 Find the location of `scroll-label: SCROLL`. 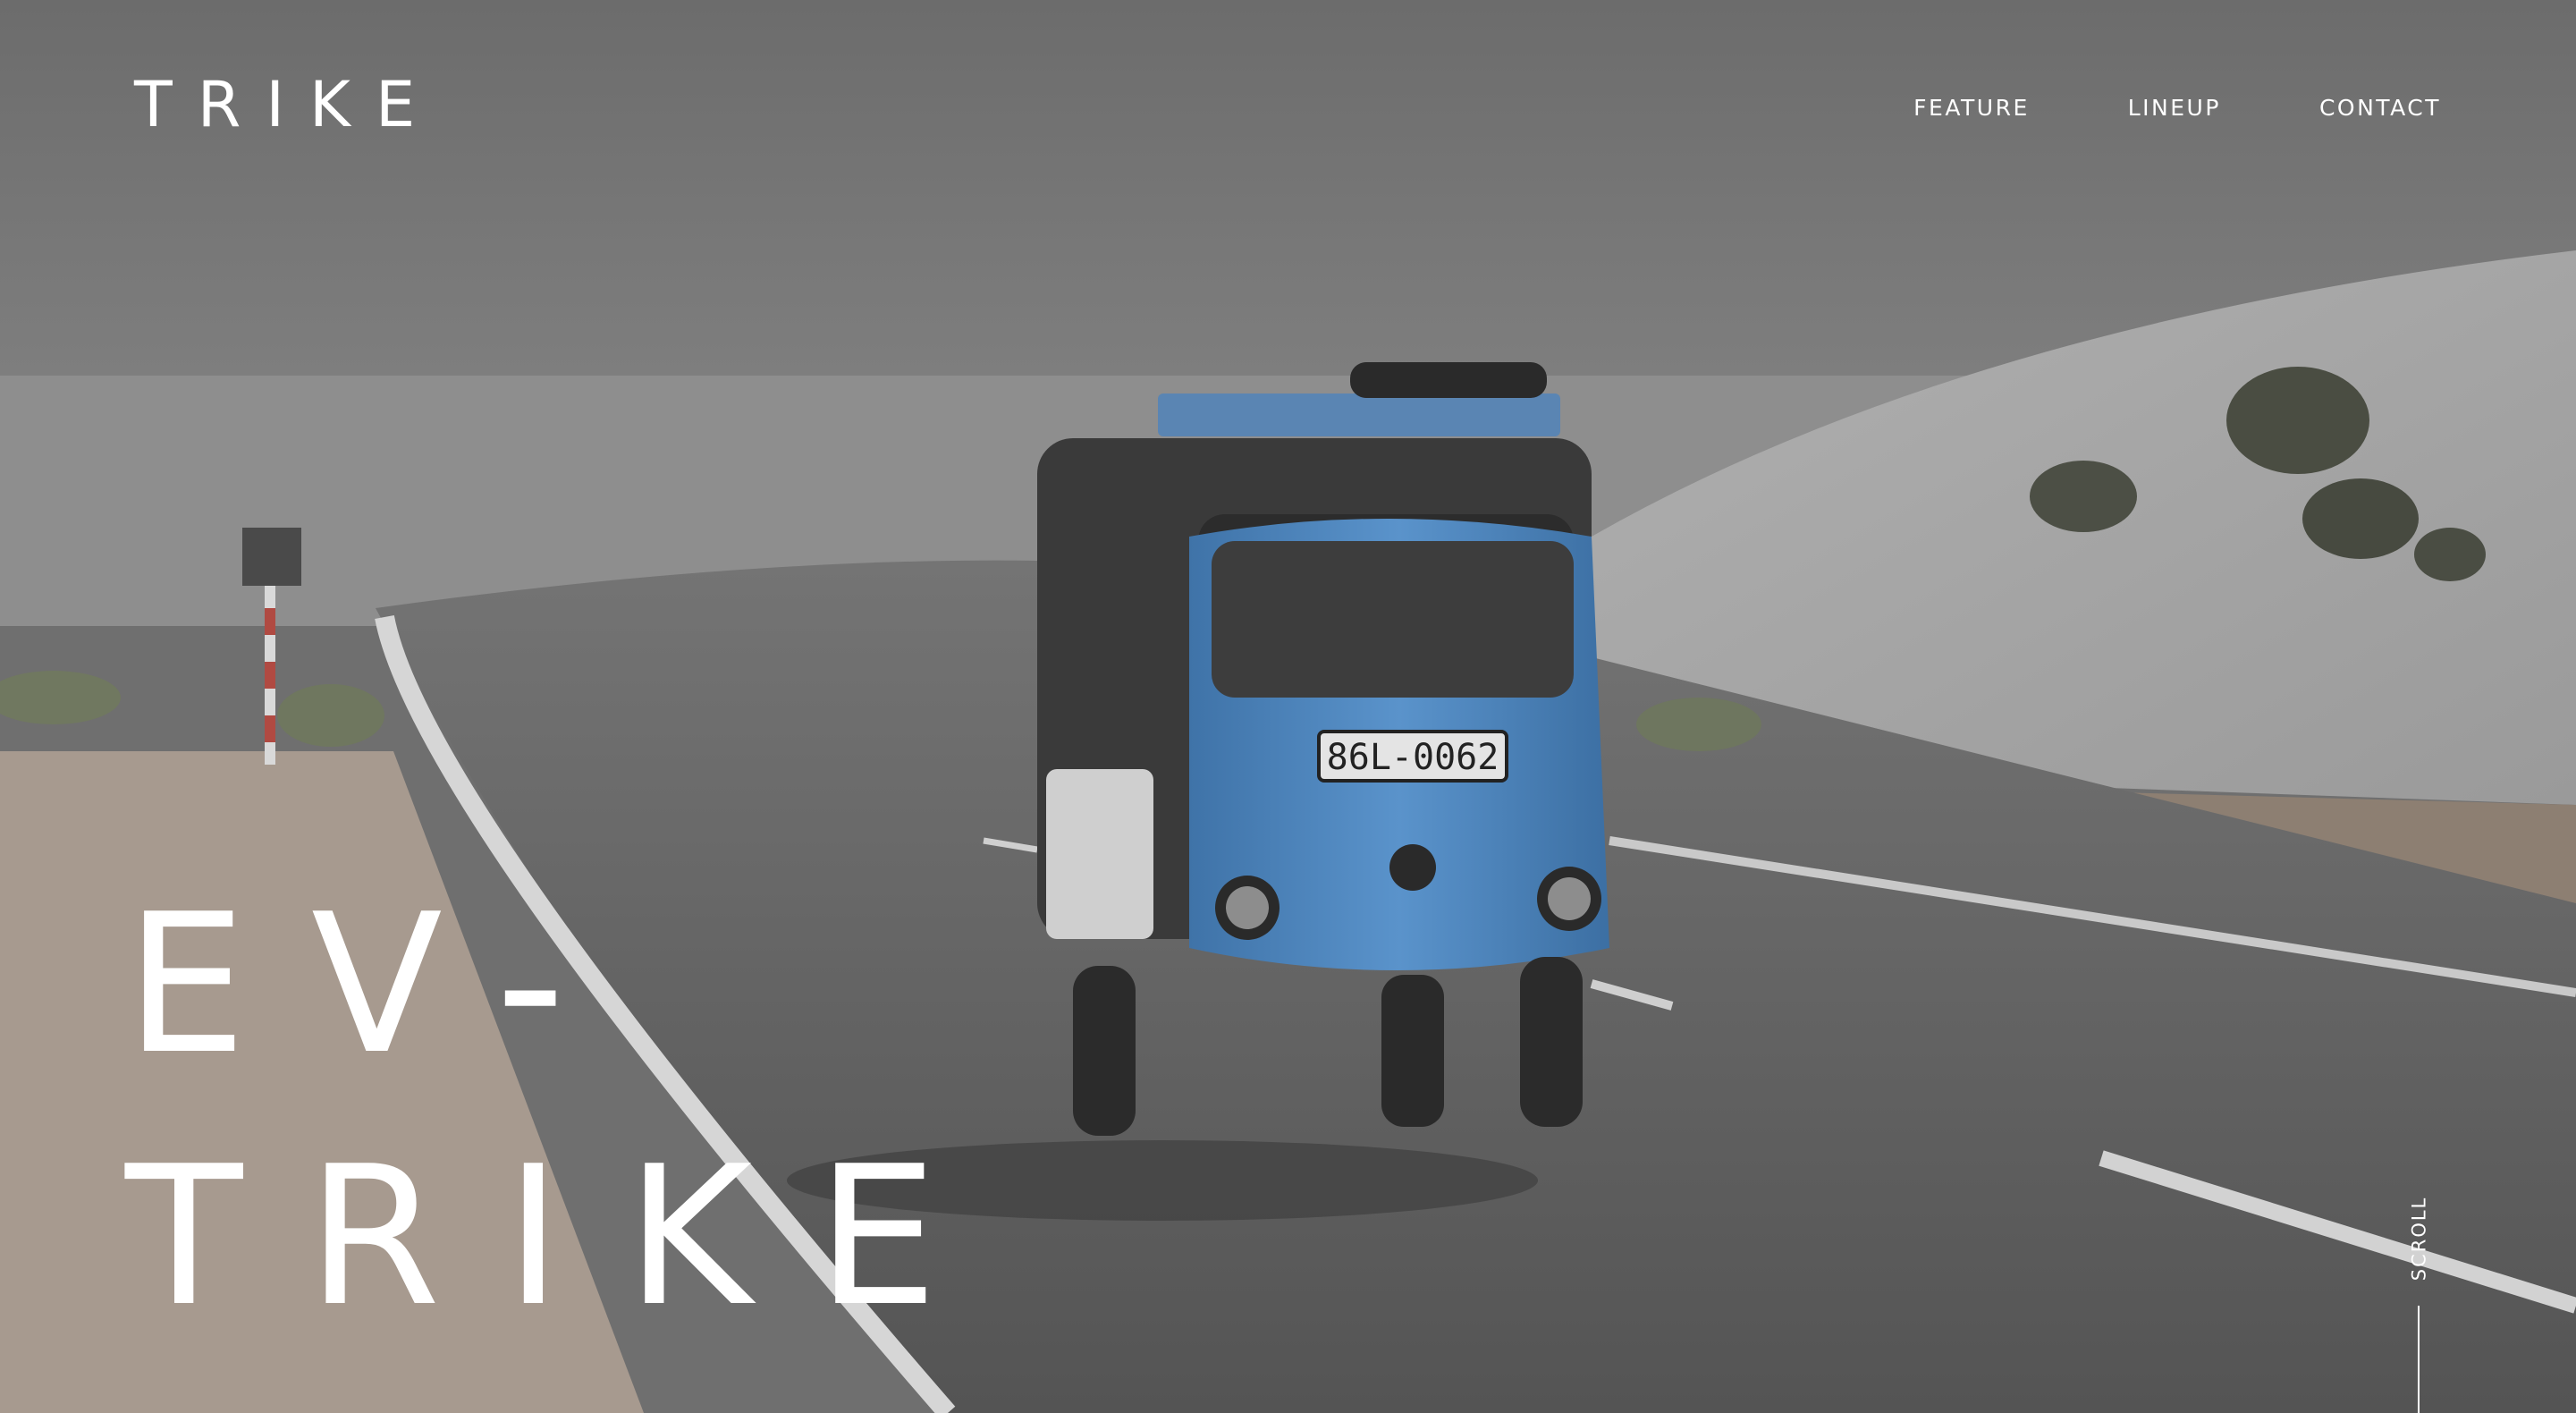

scroll-label: SCROLL is located at coordinates (2419, 1239).